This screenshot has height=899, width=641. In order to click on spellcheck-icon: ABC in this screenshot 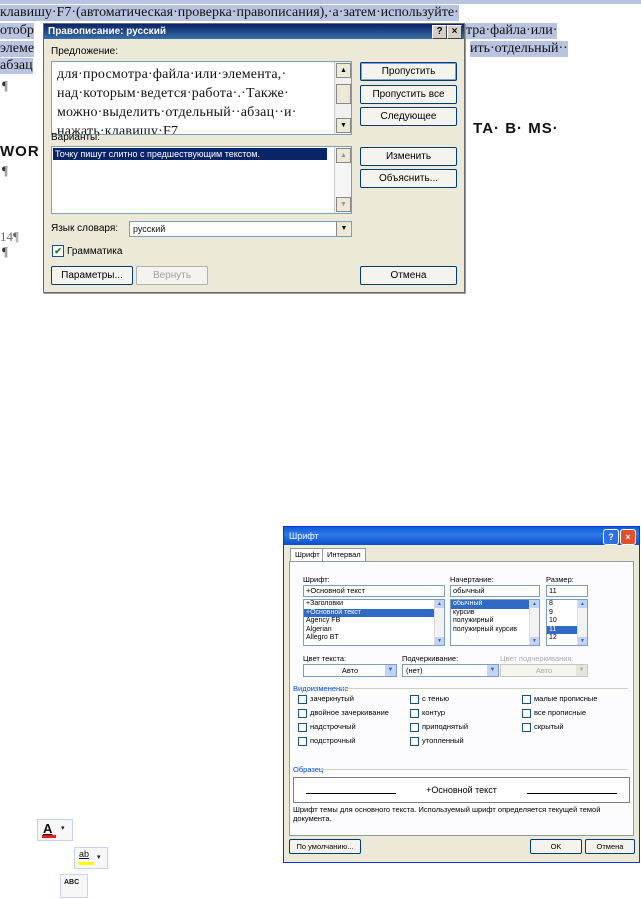, I will do `click(72, 882)`.